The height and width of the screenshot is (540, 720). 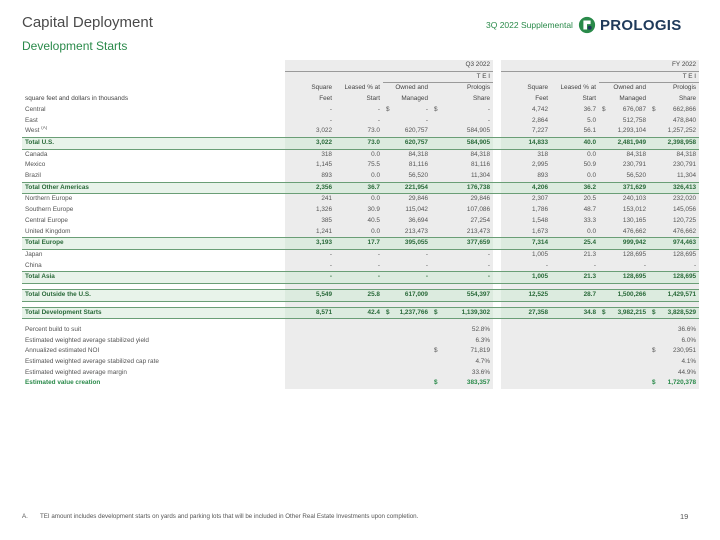 What do you see at coordinates (373, 187) in the screenshot?
I see `cell-value: 36.7` at bounding box center [373, 187].